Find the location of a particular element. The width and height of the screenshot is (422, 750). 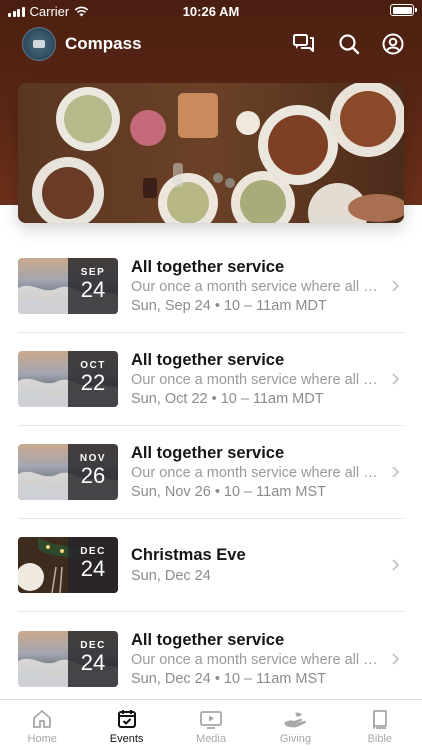

event-title: Christmas Eve is located at coordinates (188, 555).